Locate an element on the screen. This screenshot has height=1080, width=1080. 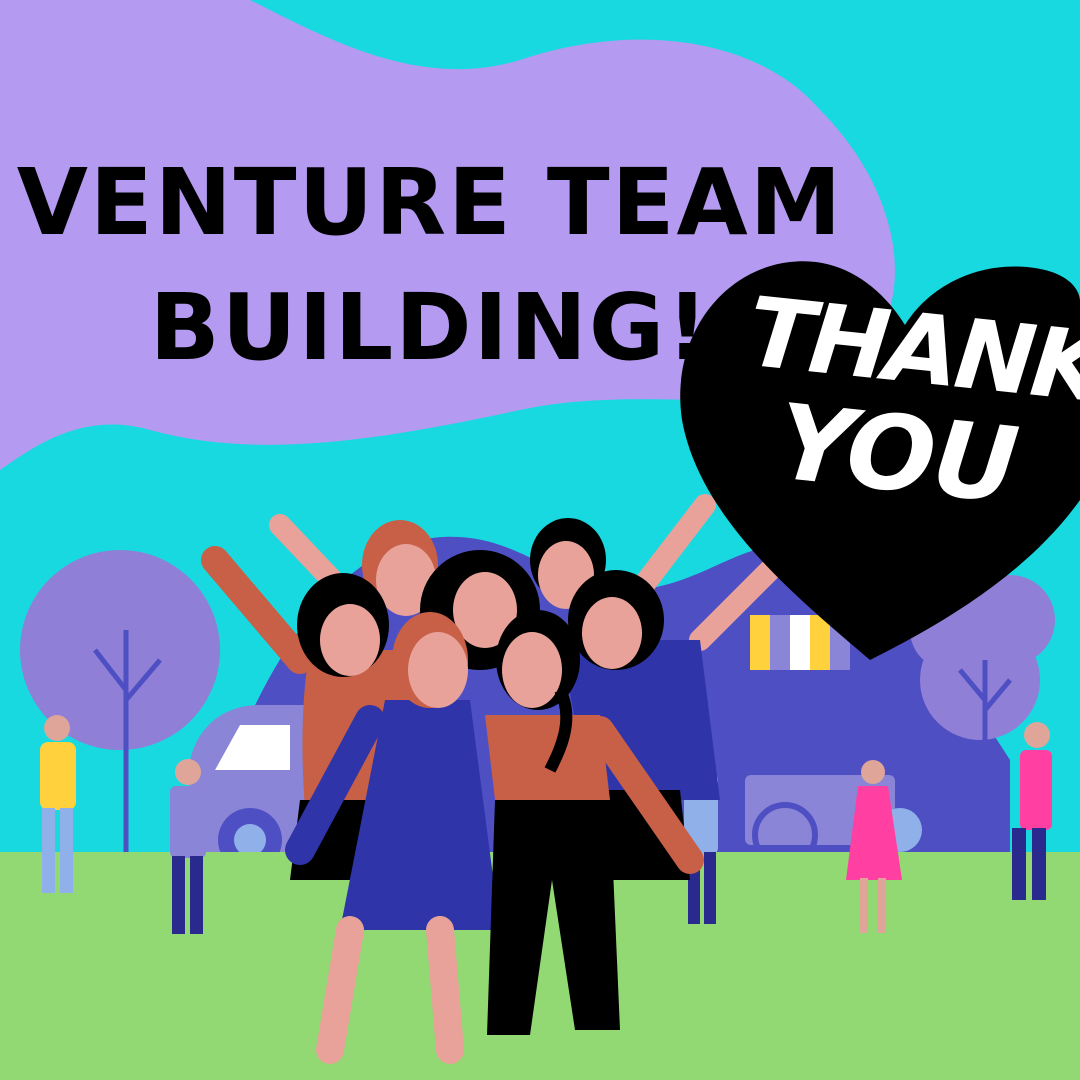
thank-you-text: THANK YOU is located at coordinates (906, 401).